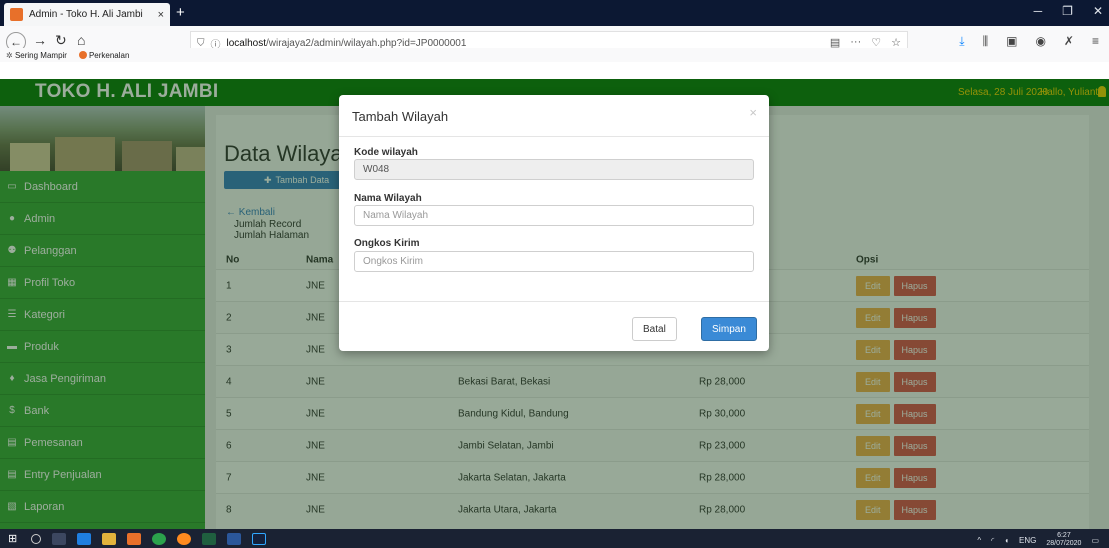 This screenshot has height=548, width=1109. Describe the element at coordinates (979, 540) in the screenshot. I see `chevron-up-icon: ^` at that location.